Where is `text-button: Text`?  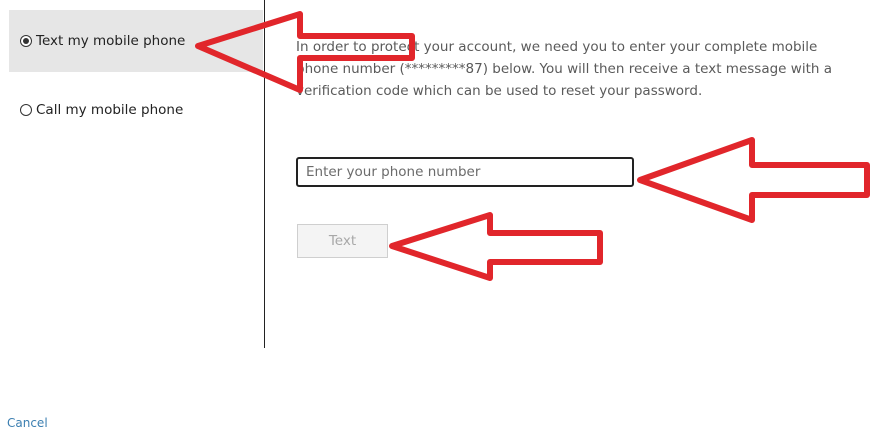 text-button: Text is located at coordinates (342, 241).